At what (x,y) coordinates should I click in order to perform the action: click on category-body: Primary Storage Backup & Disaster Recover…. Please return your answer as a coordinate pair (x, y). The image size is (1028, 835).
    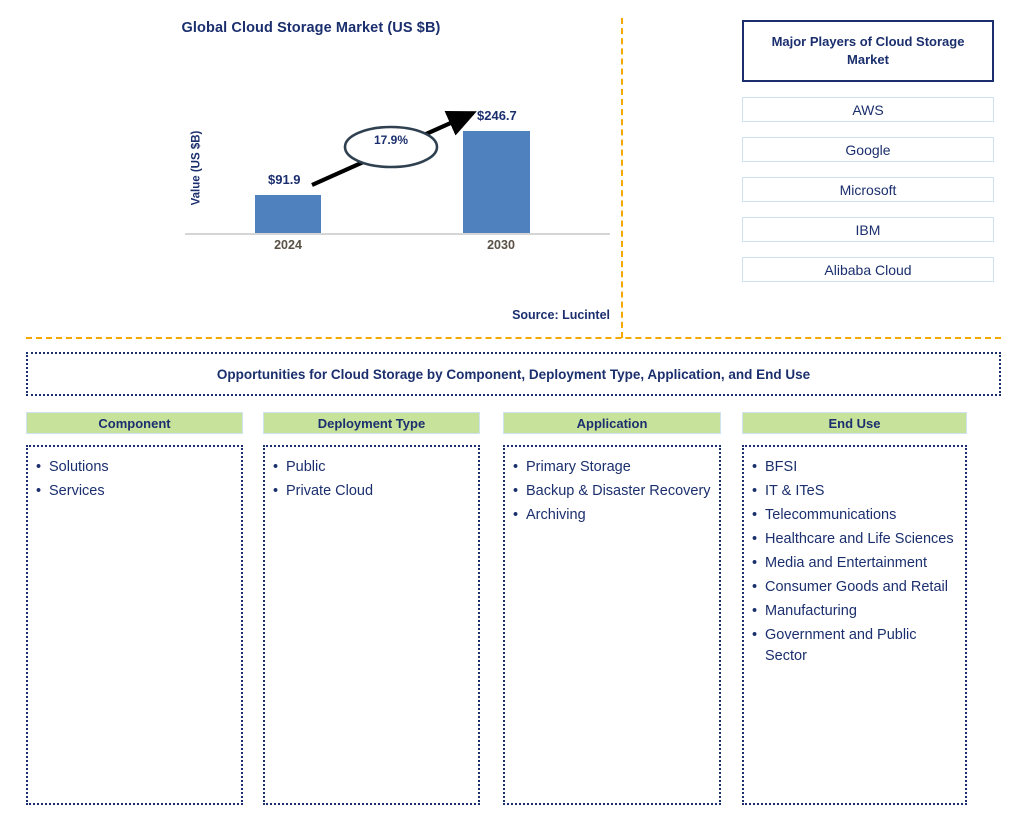
    Looking at the image, I should click on (612, 625).